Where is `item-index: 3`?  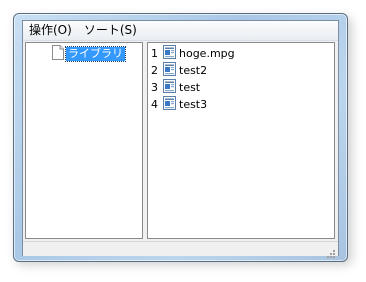 item-index: 3 is located at coordinates (154, 87).